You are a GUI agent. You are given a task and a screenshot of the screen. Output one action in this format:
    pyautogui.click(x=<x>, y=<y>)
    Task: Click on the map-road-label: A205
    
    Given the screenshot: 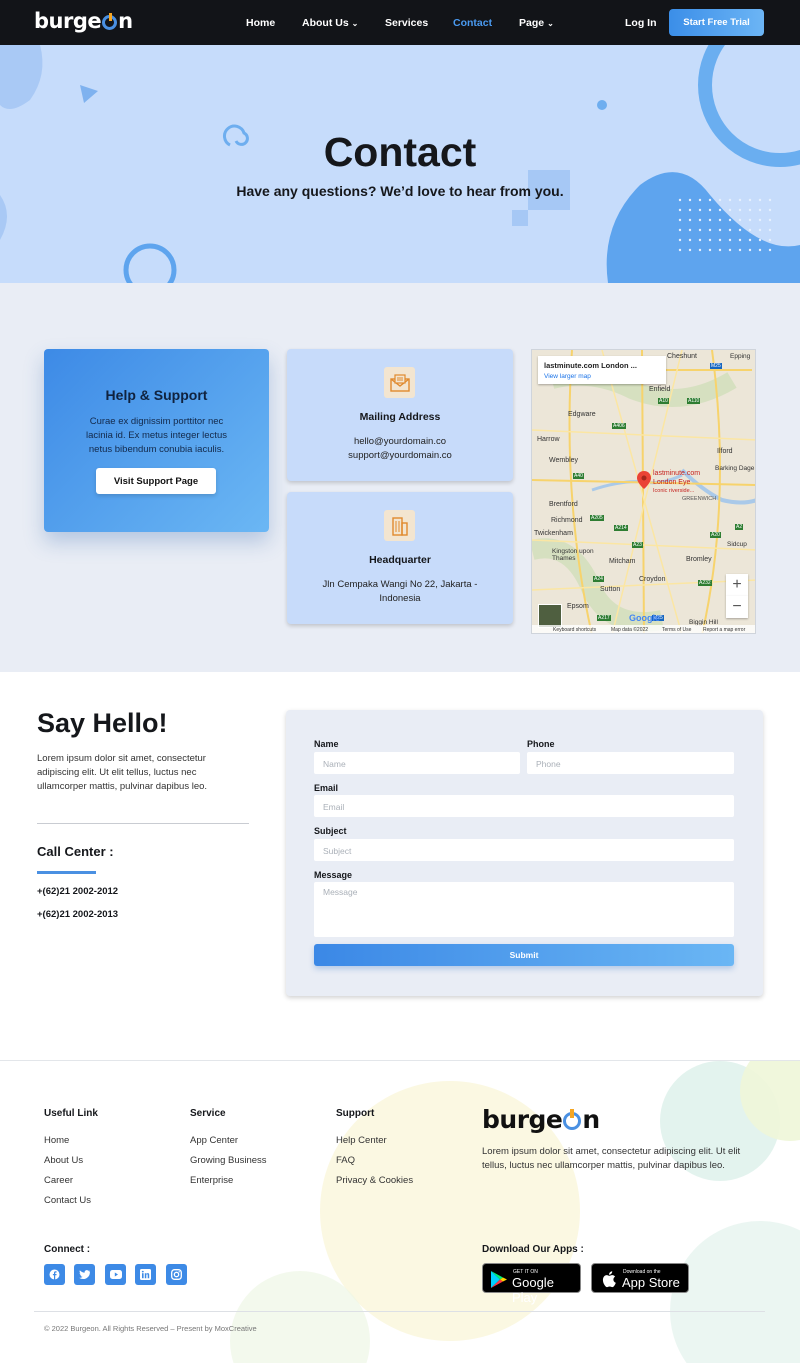 What is the action you would take?
    pyautogui.click(x=597, y=518)
    